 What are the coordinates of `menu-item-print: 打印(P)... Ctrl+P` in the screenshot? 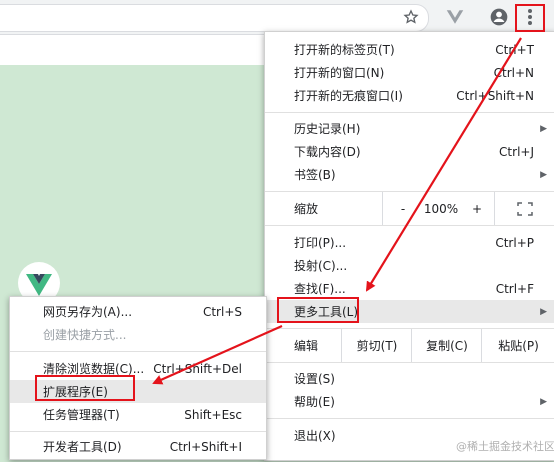 It's located at (409, 242).